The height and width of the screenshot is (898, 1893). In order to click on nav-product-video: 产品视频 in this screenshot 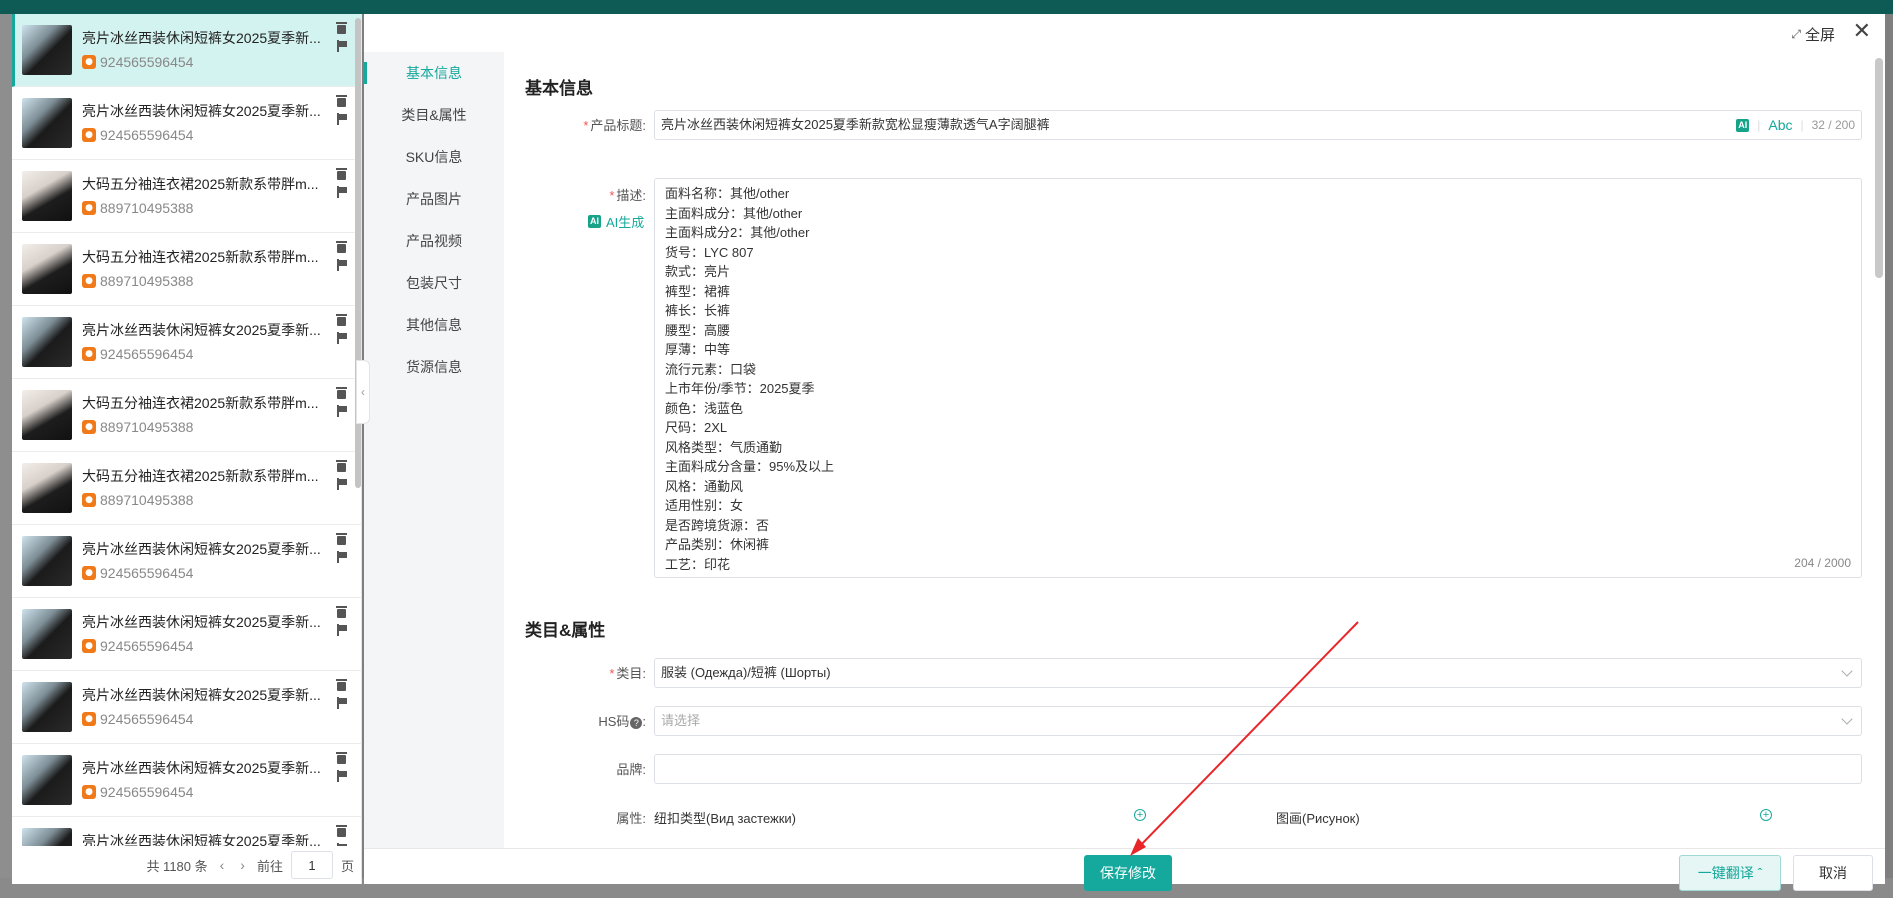, I will do `click(434, 241)`.